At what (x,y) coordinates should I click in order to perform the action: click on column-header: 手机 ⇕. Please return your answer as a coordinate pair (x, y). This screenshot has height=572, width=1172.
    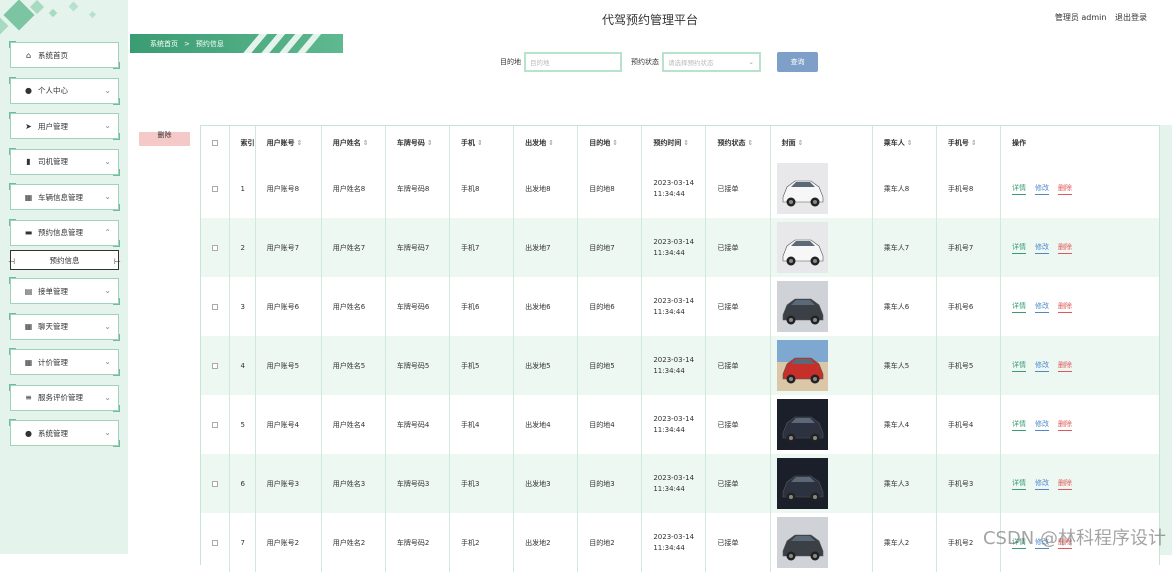
    Looking at the image, I should click on (481, 142).